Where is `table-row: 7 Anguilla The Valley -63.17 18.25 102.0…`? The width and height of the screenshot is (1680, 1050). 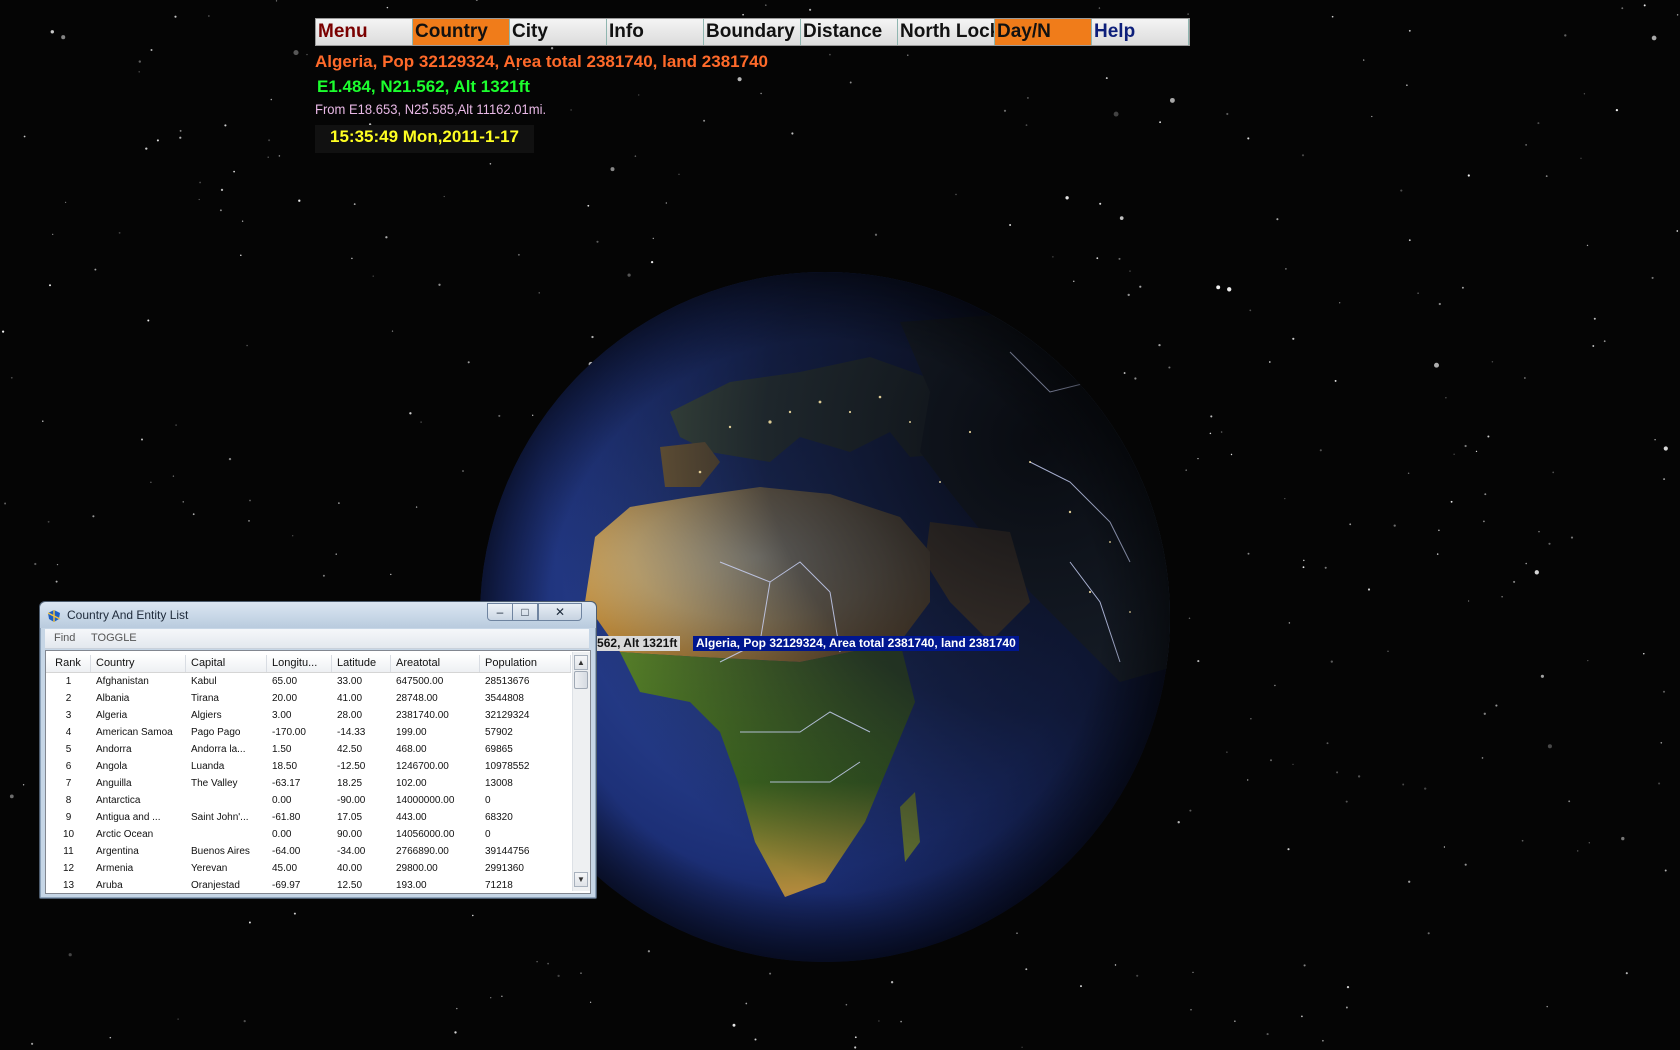
table-row: 7 Anguilla The Valley -63.17 18.25 102.0… is located at coordinates (308, 783).